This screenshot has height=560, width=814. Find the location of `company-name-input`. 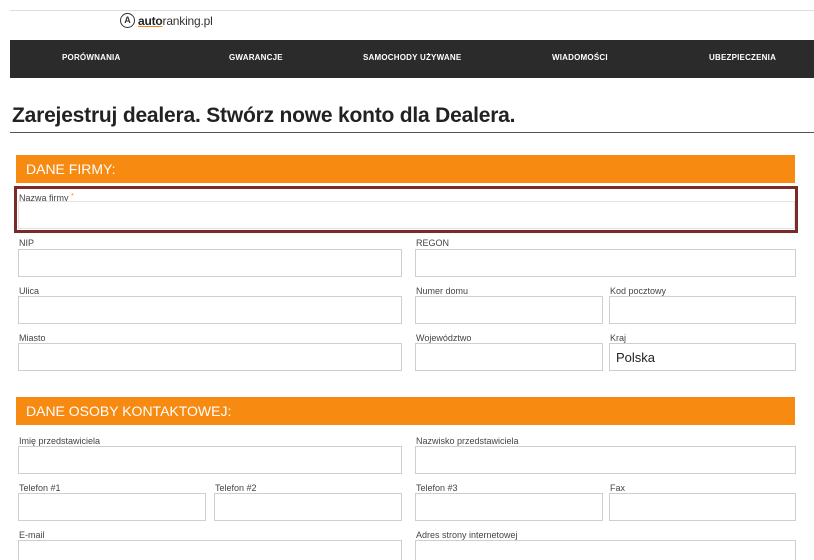

company-name-input is located at coordinates (406, 215).